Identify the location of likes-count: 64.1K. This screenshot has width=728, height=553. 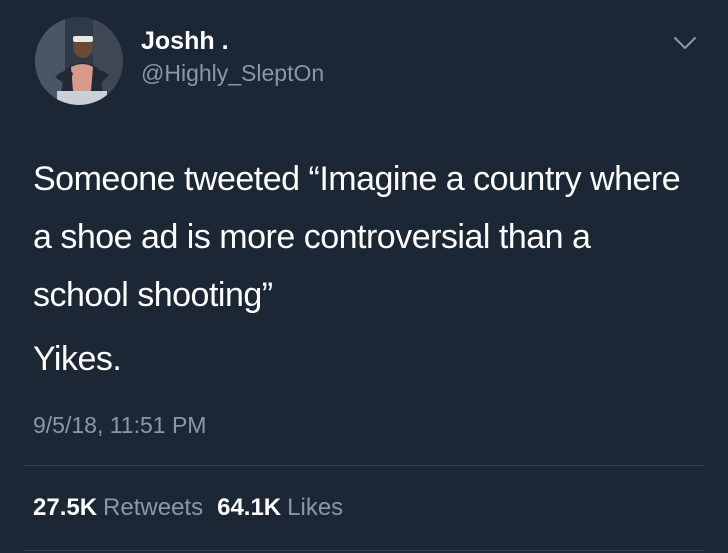
(249, 507).